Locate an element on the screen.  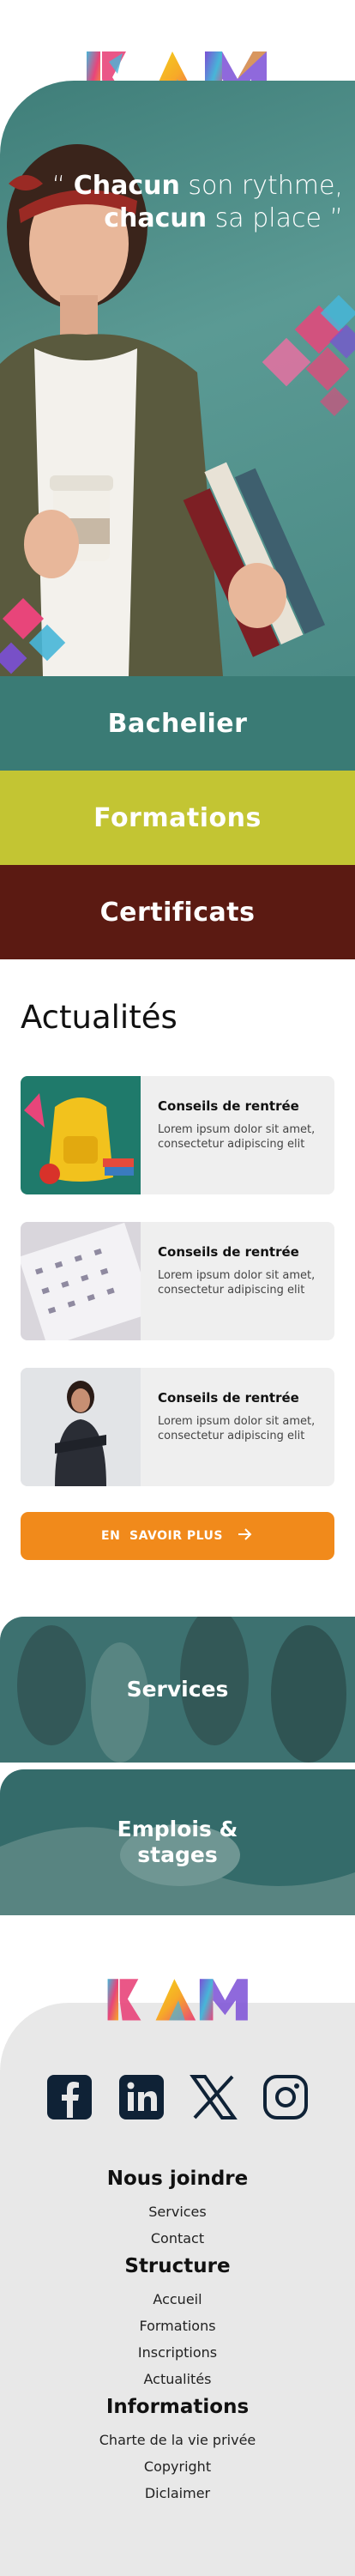
read-more-button: EN SAVOIR PLUS is located at coordinates (177, 1536).